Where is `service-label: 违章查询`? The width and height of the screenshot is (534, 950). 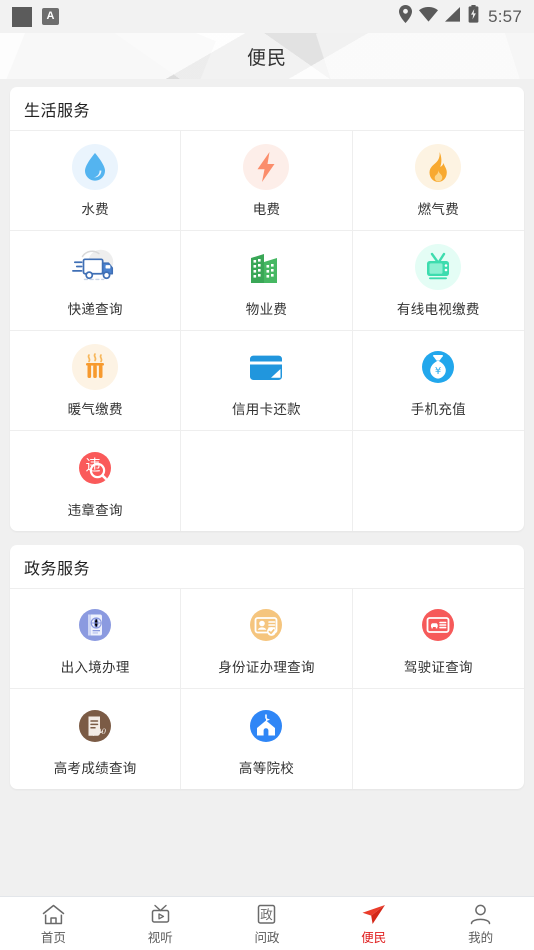
service-label: 违章查询 is located at coordinates (95, 510).